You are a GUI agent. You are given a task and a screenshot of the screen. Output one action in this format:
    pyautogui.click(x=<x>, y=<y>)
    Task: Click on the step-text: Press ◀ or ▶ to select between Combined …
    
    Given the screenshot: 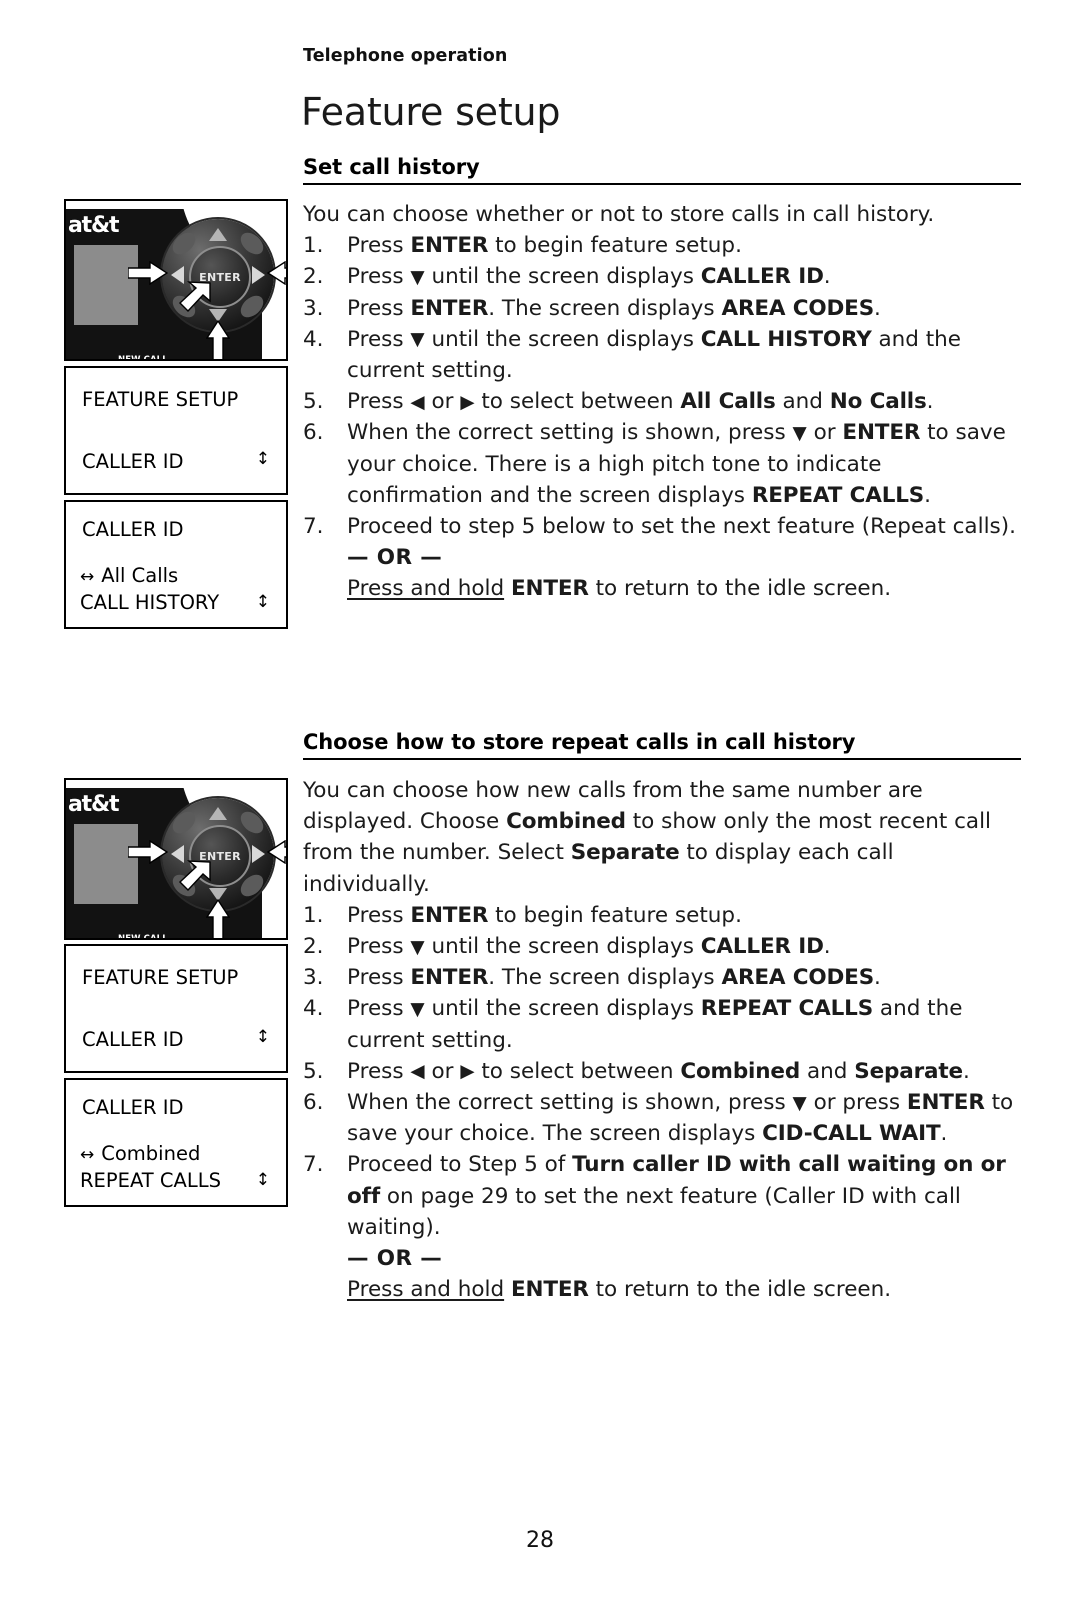 What is the action you would take?
    pyautogui.click(x=658, y=1071)
    